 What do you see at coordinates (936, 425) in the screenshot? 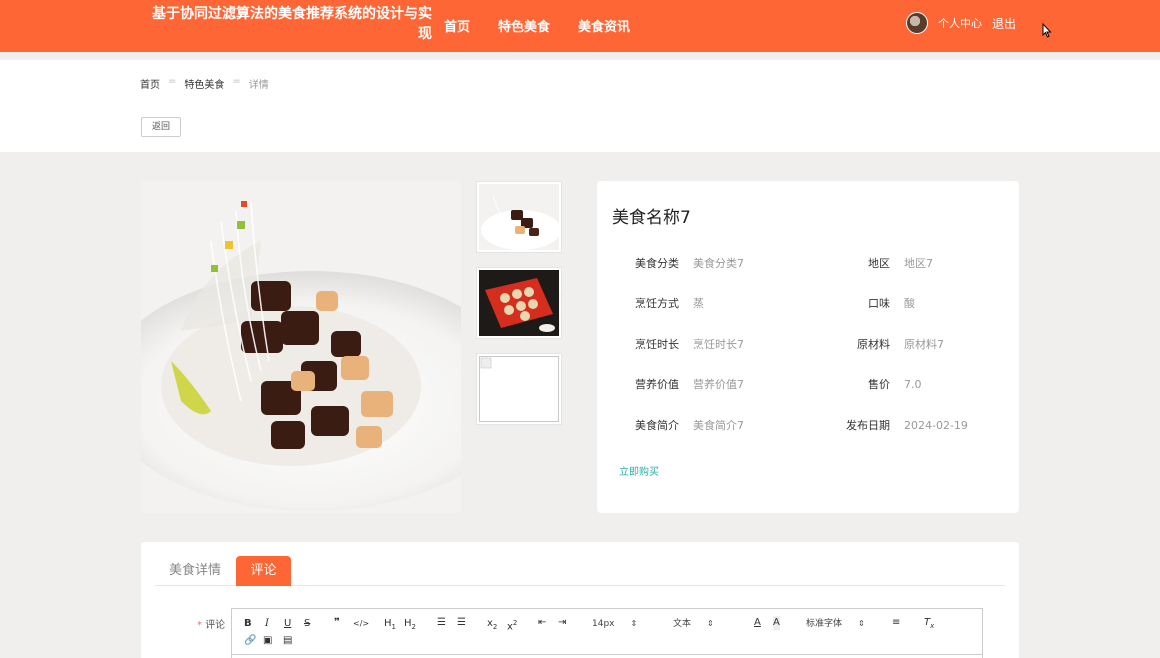
I see `field-value: 2024-02-19` at bounding box center [936, 425].